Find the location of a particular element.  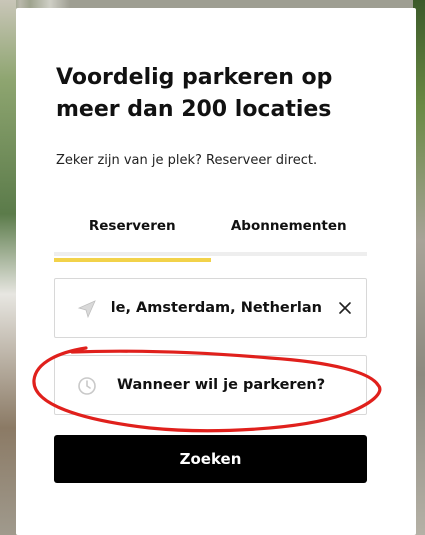

tab-reserveren: Reserveren is located at coordinates (132, 231).